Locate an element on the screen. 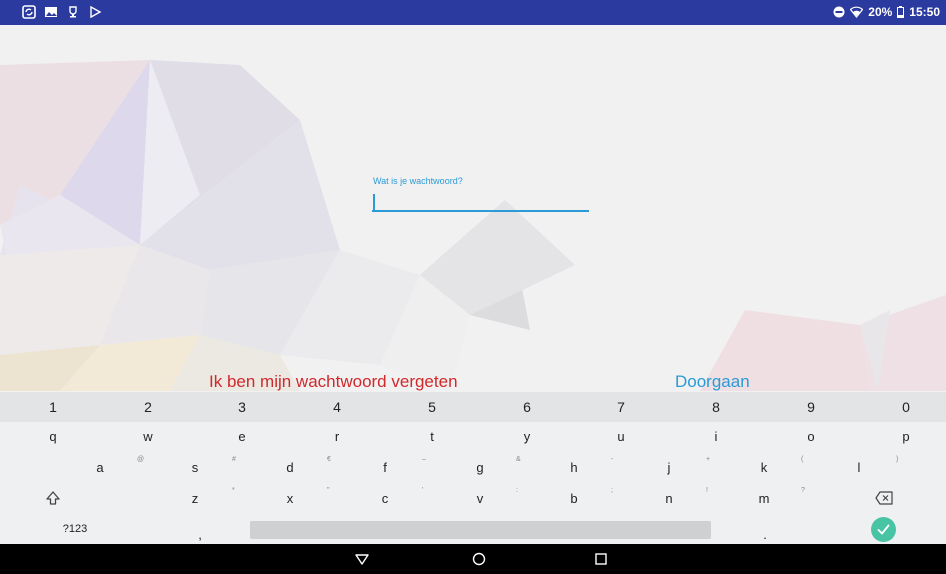  key-w: w is located at coordinates (148, 436).